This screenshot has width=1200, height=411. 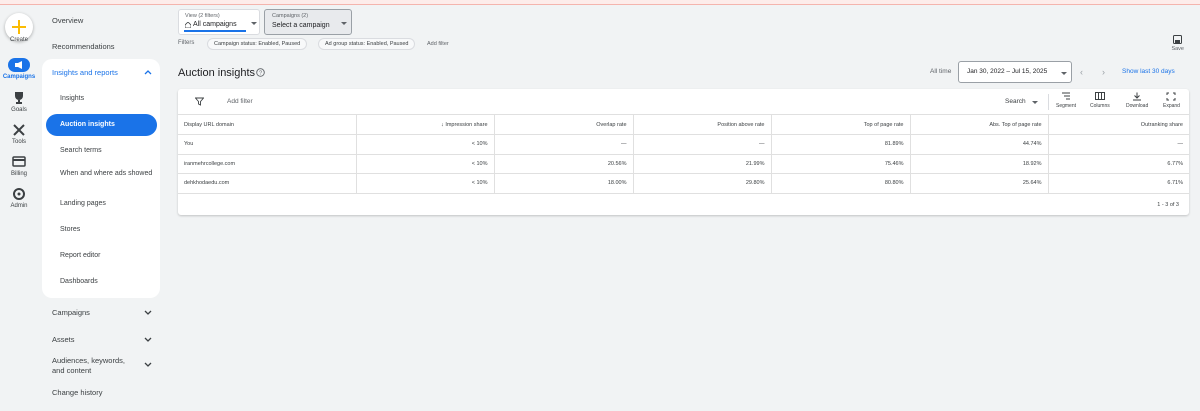 What do you see at coordinates (215, 31) in the screenshot?
I see `view-underline` at bounding box center [215, 31].